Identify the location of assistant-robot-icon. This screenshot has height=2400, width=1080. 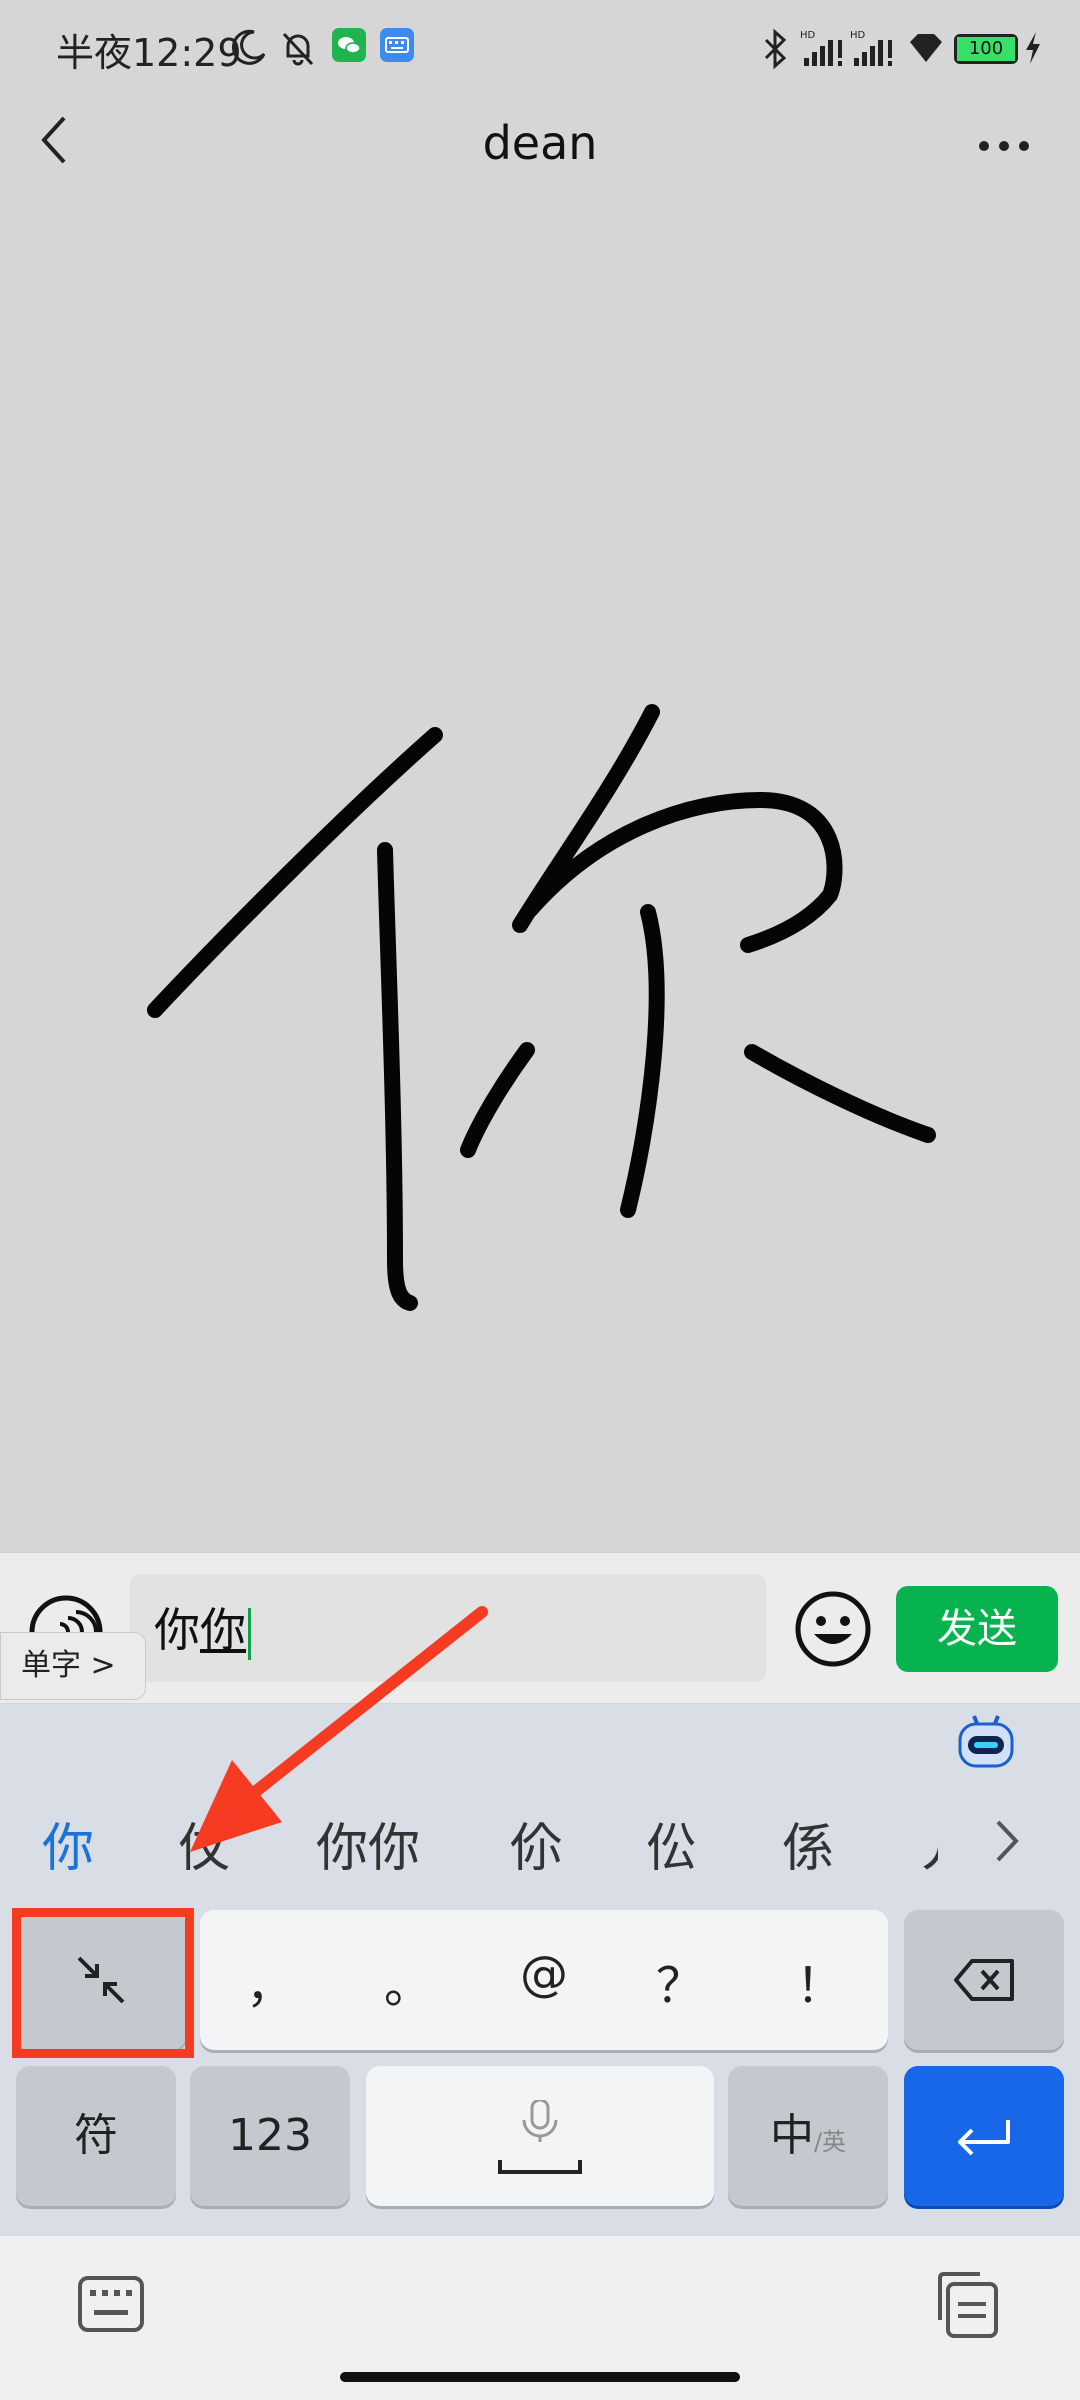
(986, 1744).